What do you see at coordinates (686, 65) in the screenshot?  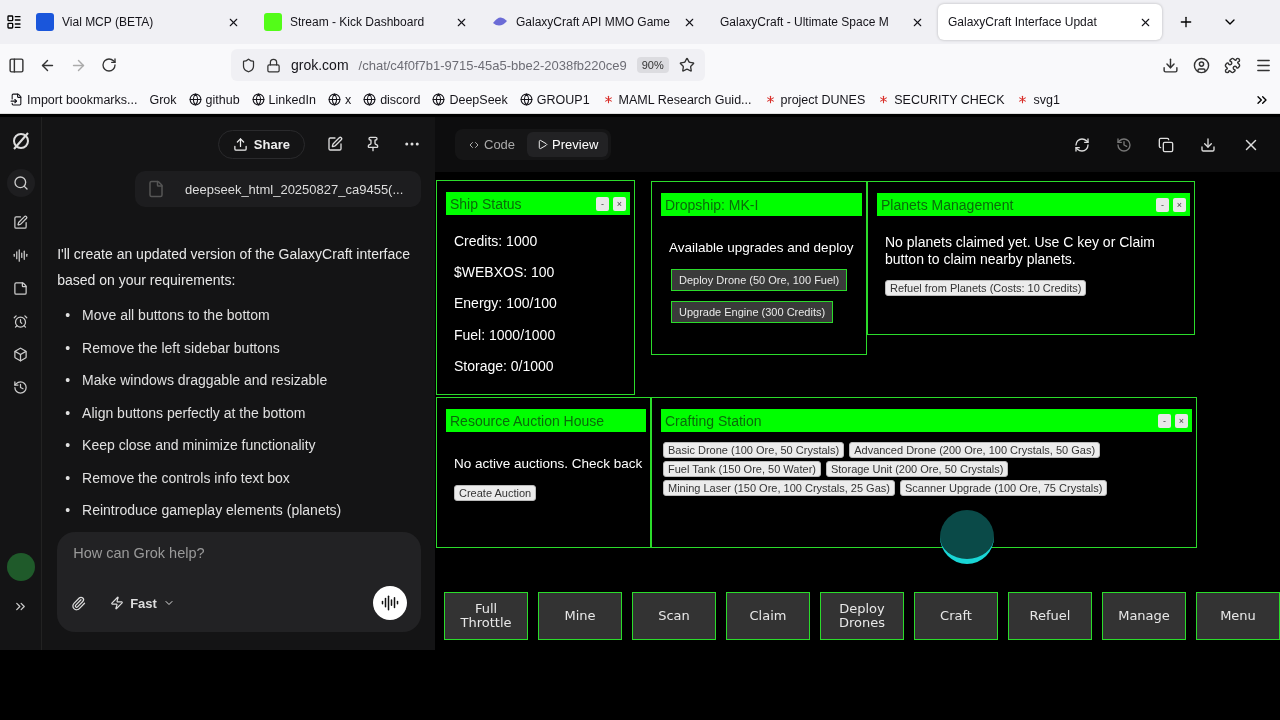 I see `star-icon` at bounding box center [686, 65].